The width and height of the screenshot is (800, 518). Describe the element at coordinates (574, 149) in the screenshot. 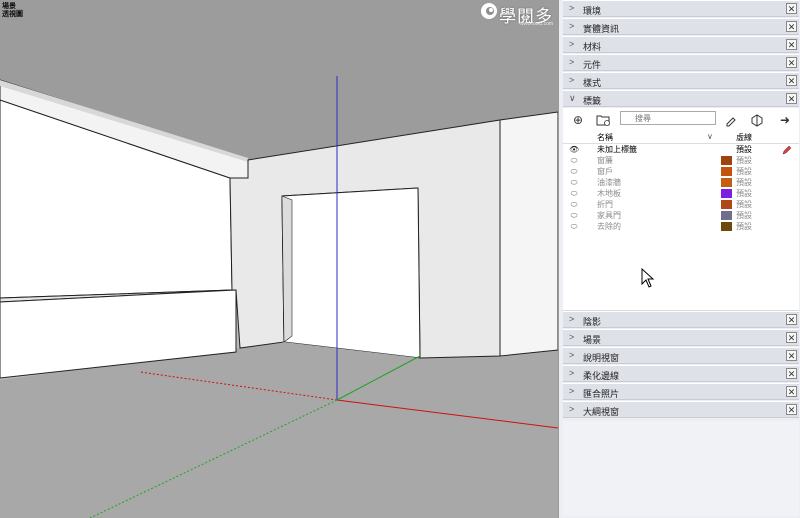

I see `eye-open-icon: 👁` at that location.